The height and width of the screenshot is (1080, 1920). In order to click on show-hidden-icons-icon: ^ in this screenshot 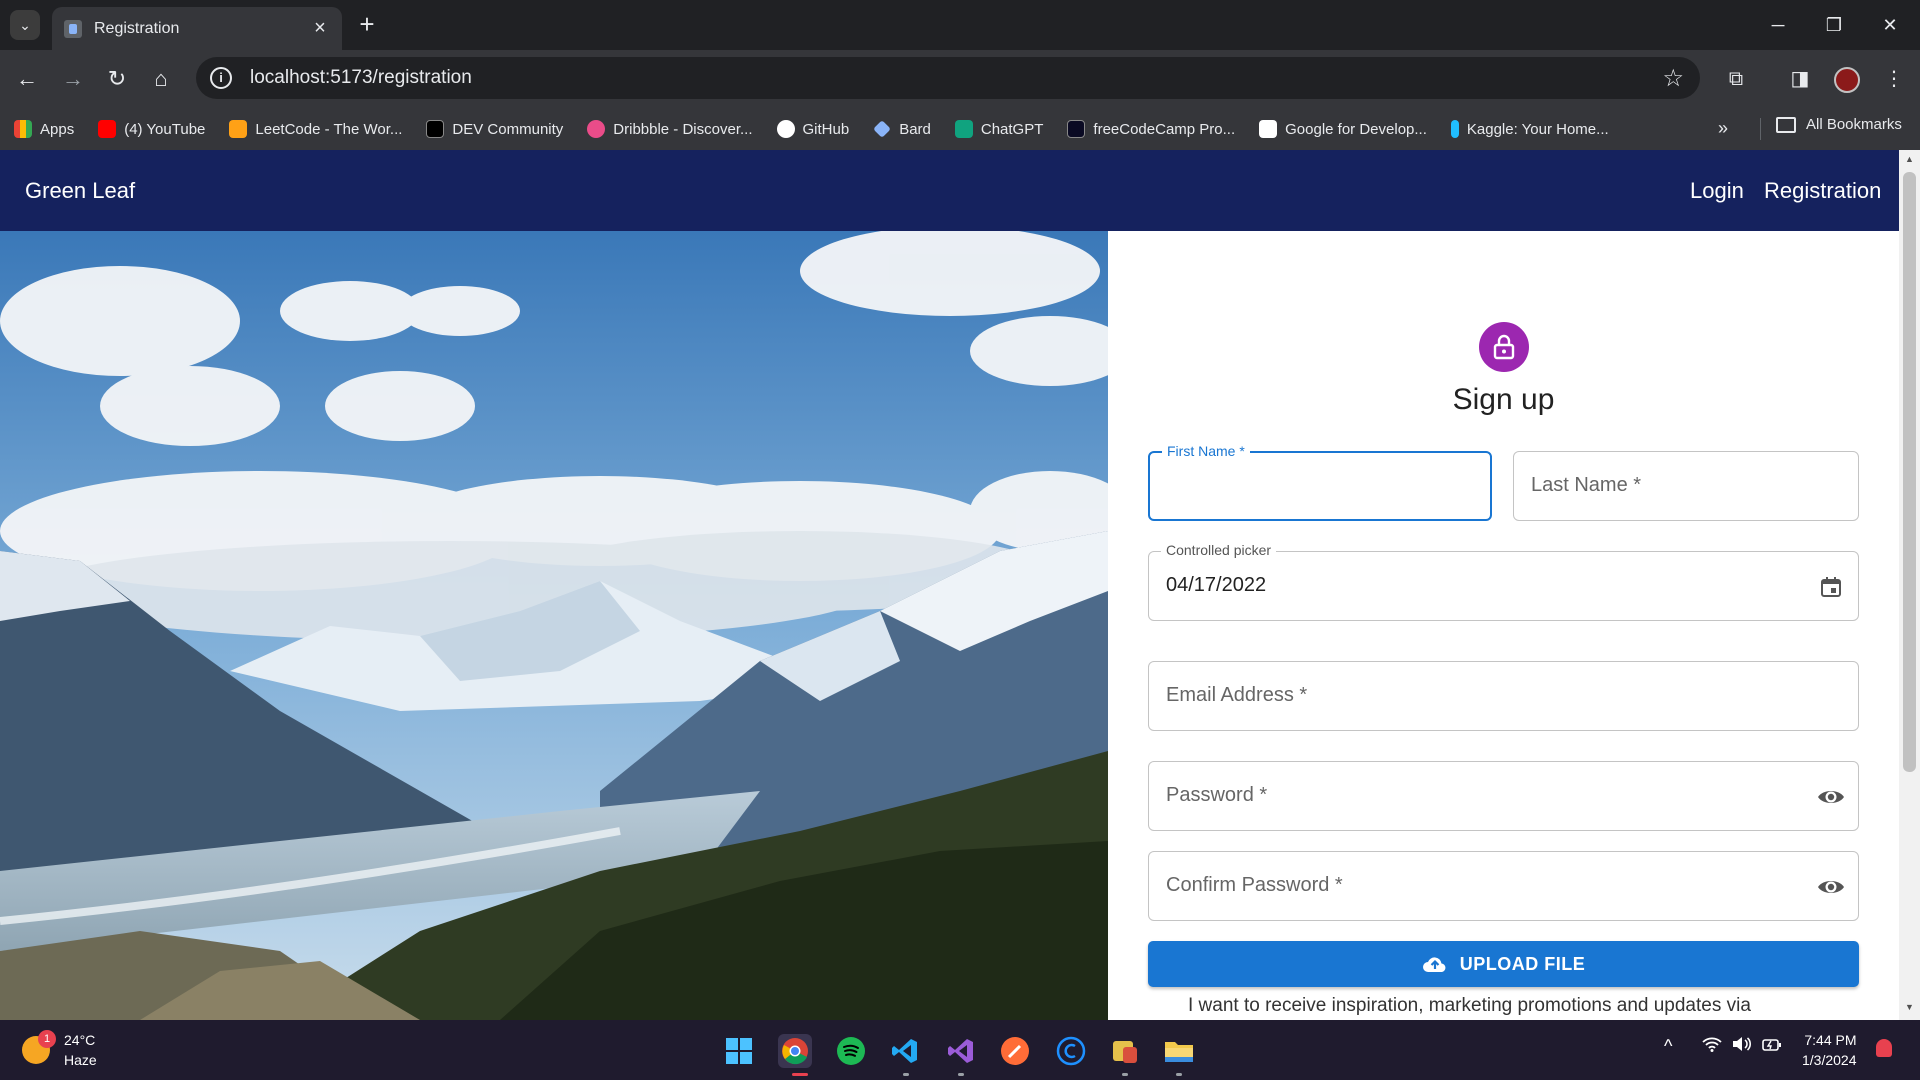, I will do `click(1668, 1046)`.